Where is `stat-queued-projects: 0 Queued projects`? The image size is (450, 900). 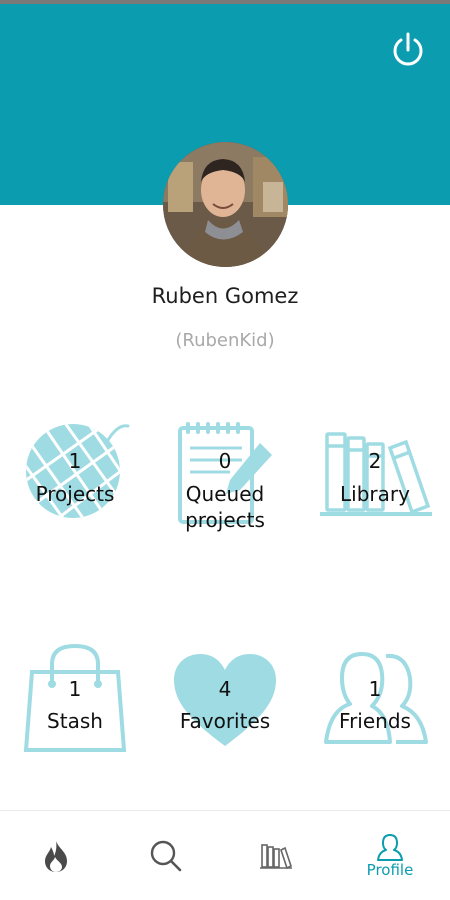 stat-queued-projects: 0 Queued projects is located at coordinates (225, 478).